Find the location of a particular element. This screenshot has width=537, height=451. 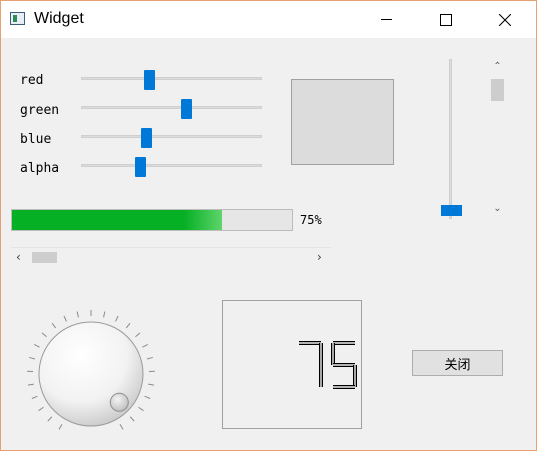

dial is located at coordinates (91, 374).